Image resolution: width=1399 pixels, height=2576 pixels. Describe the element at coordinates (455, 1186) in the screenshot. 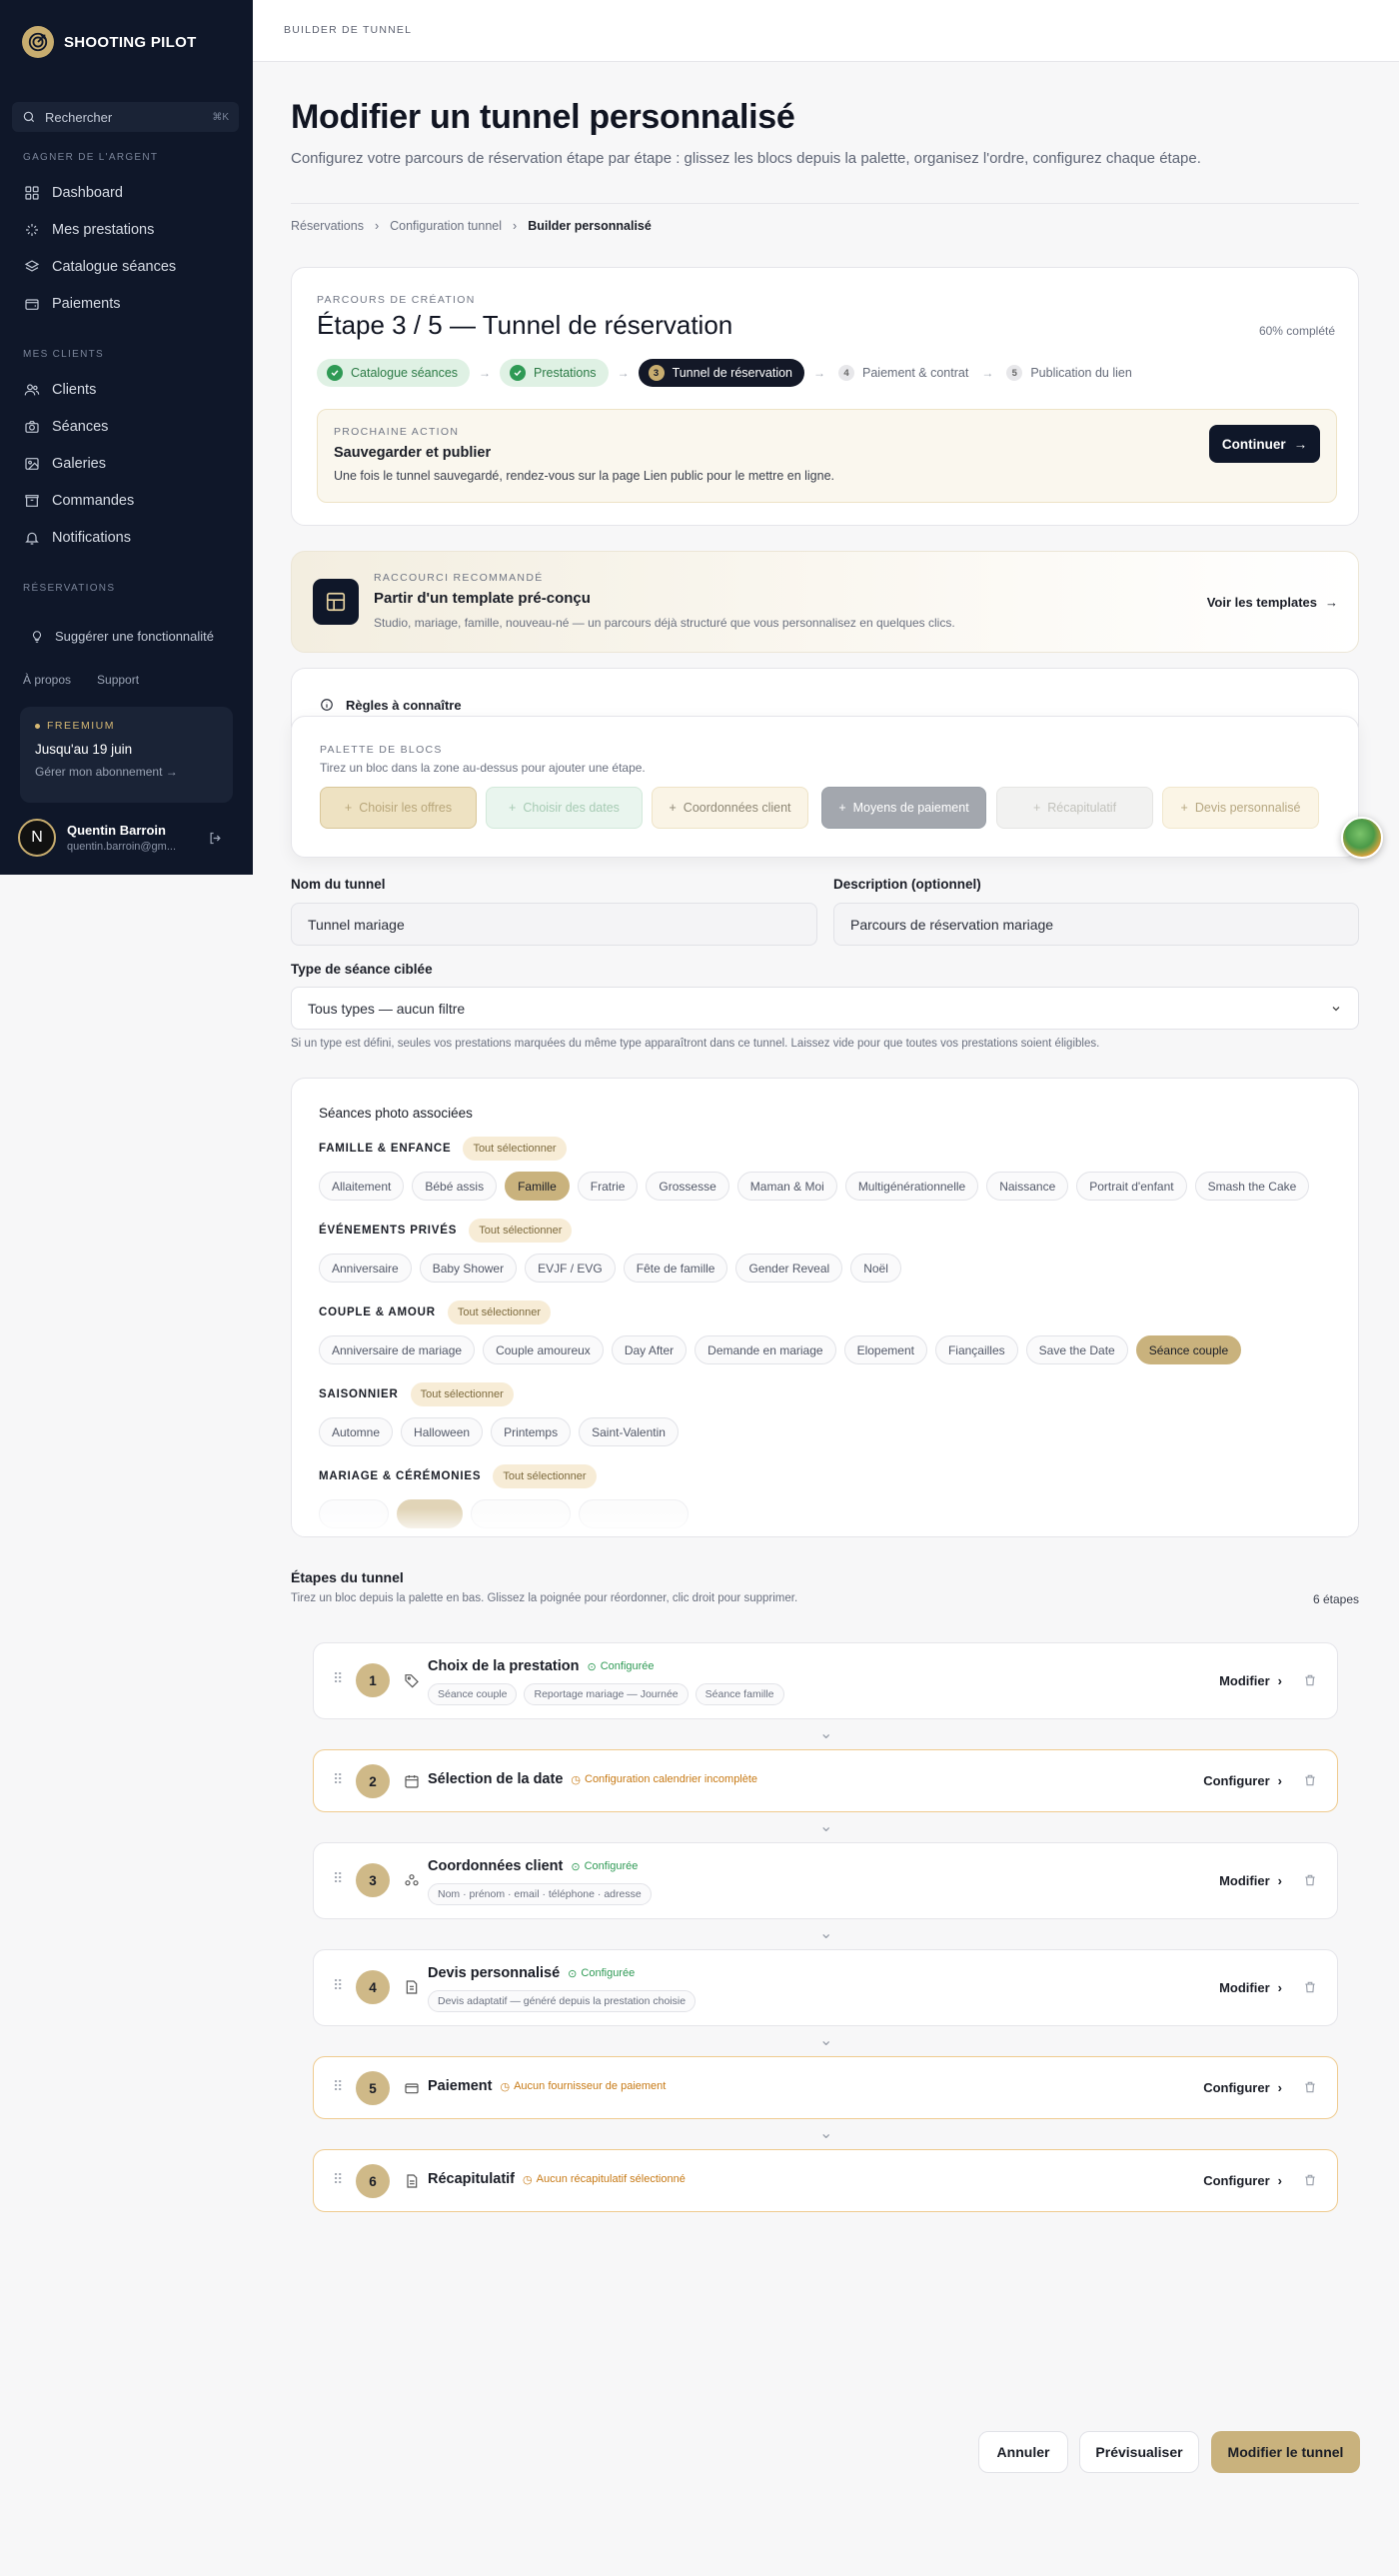

I see `session-tag: Bébé assis` at that location.